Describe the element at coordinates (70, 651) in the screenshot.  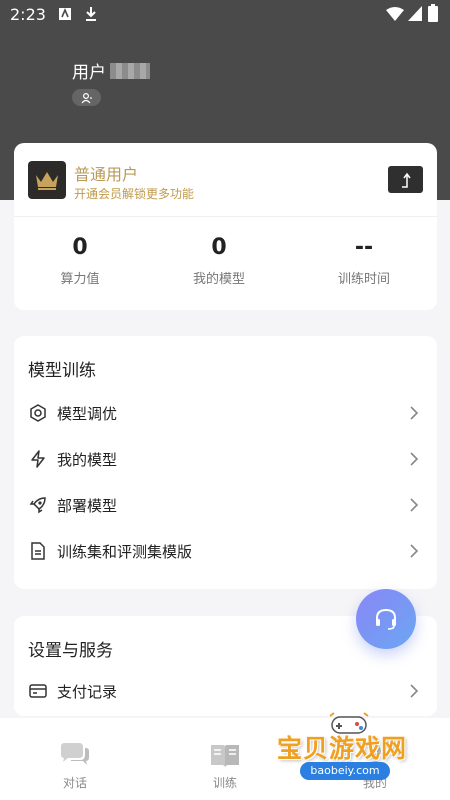
I see `service-section-title: 设置与服务` at that location.